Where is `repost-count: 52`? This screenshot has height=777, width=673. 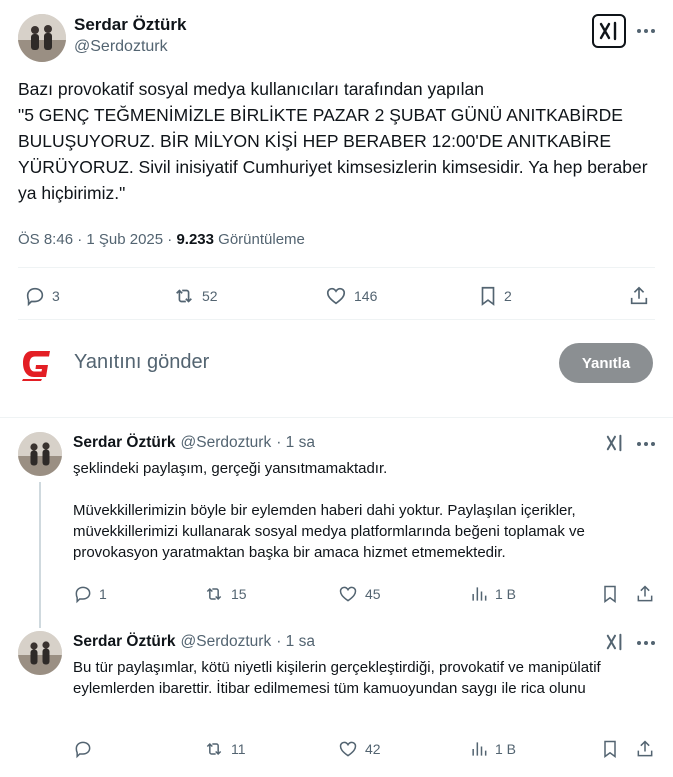 repost-count: 52 is located at coordinates (210, 296).